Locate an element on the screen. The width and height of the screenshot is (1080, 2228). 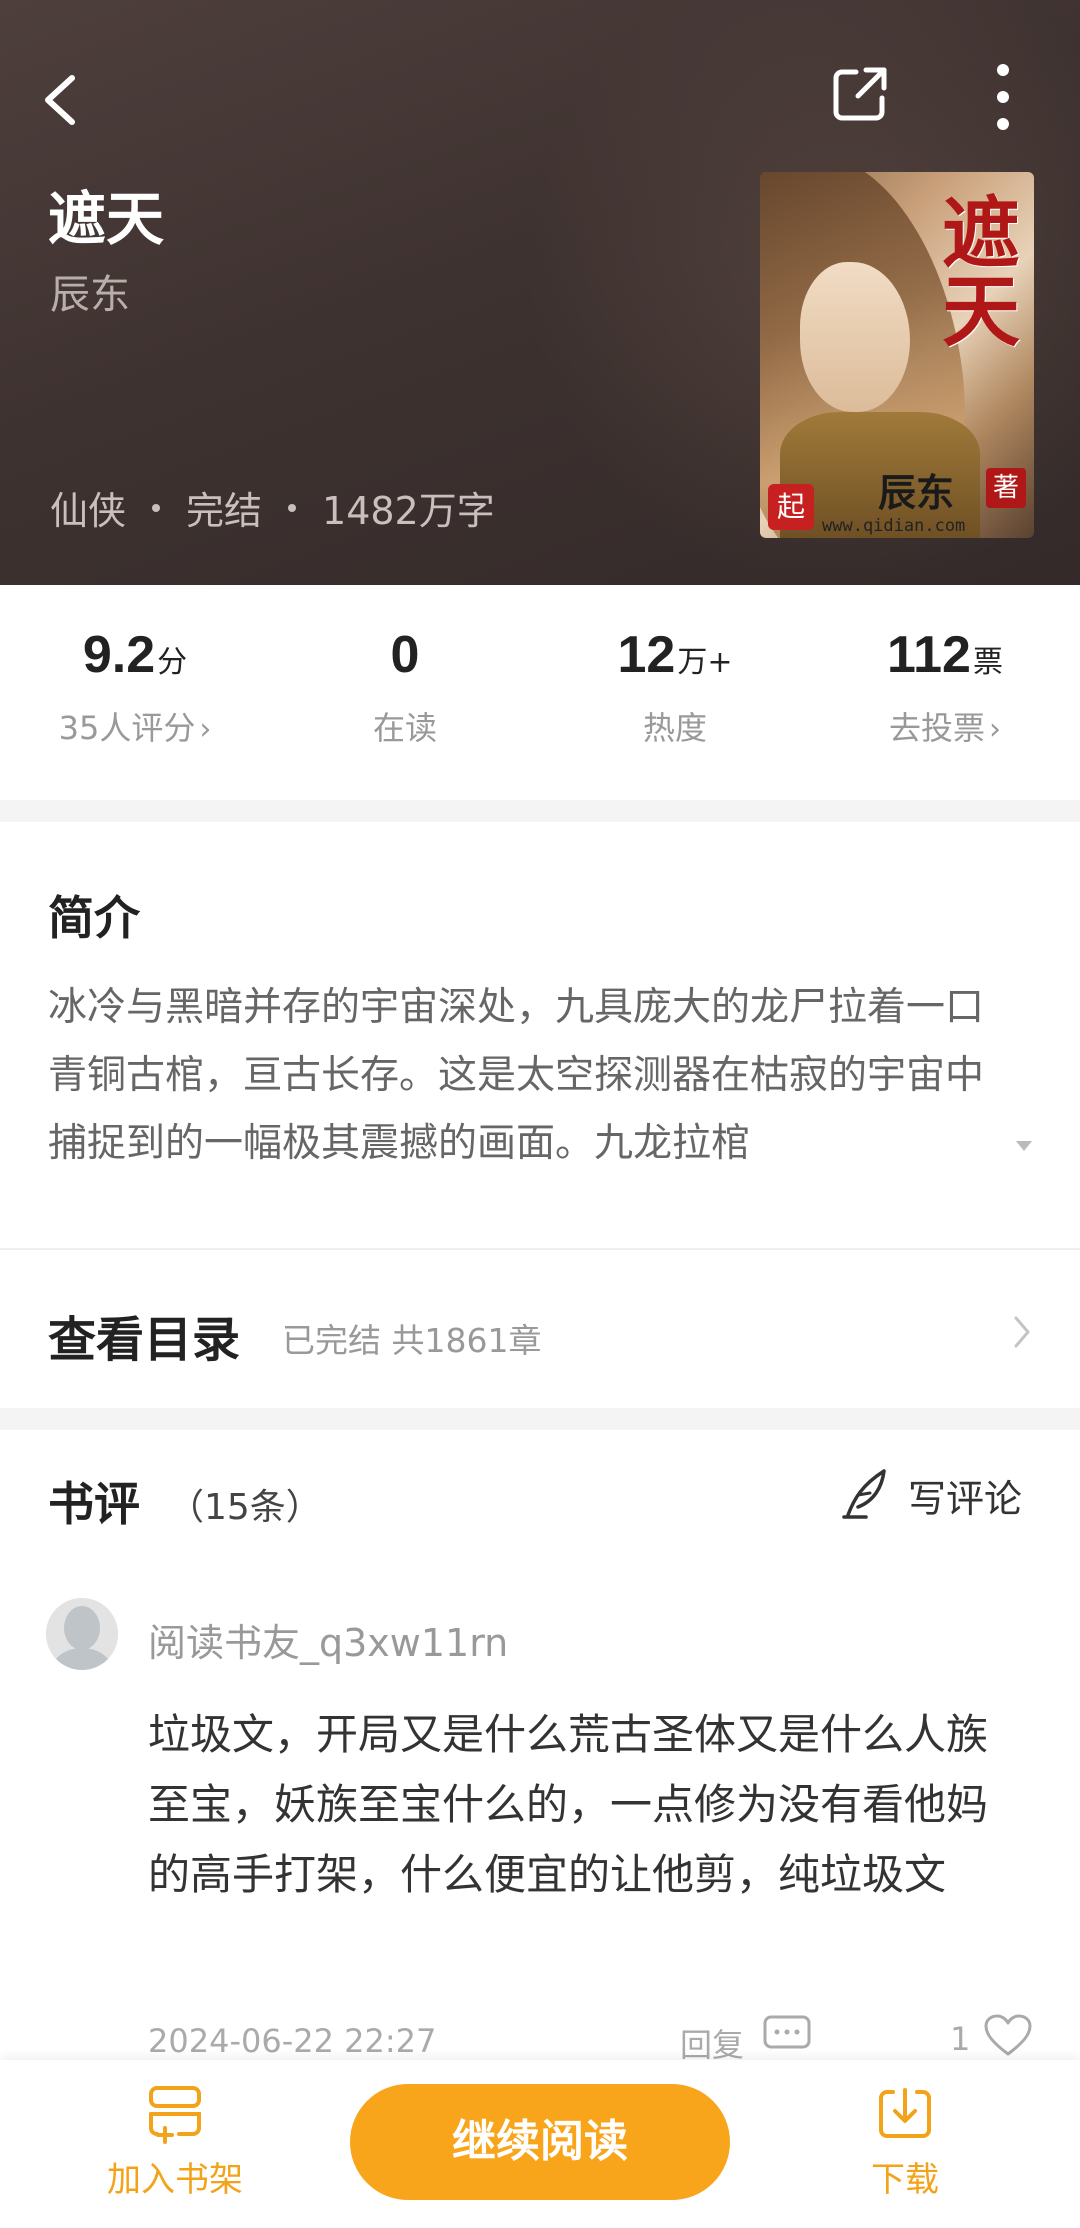
reading-label: 在读 is located at coordinates (404, 728).